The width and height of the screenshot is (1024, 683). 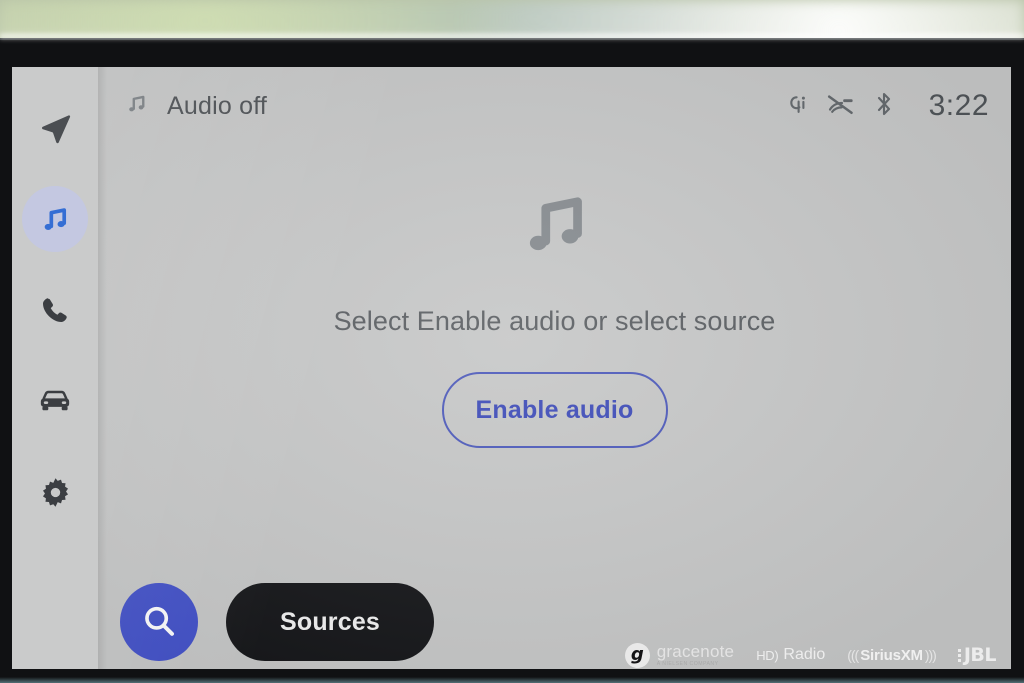 What do you see at coordinates (930, 655) in the screenshot?
I see `siriusxm-right-wave-icon: )))` at bounding box center [930, 655].